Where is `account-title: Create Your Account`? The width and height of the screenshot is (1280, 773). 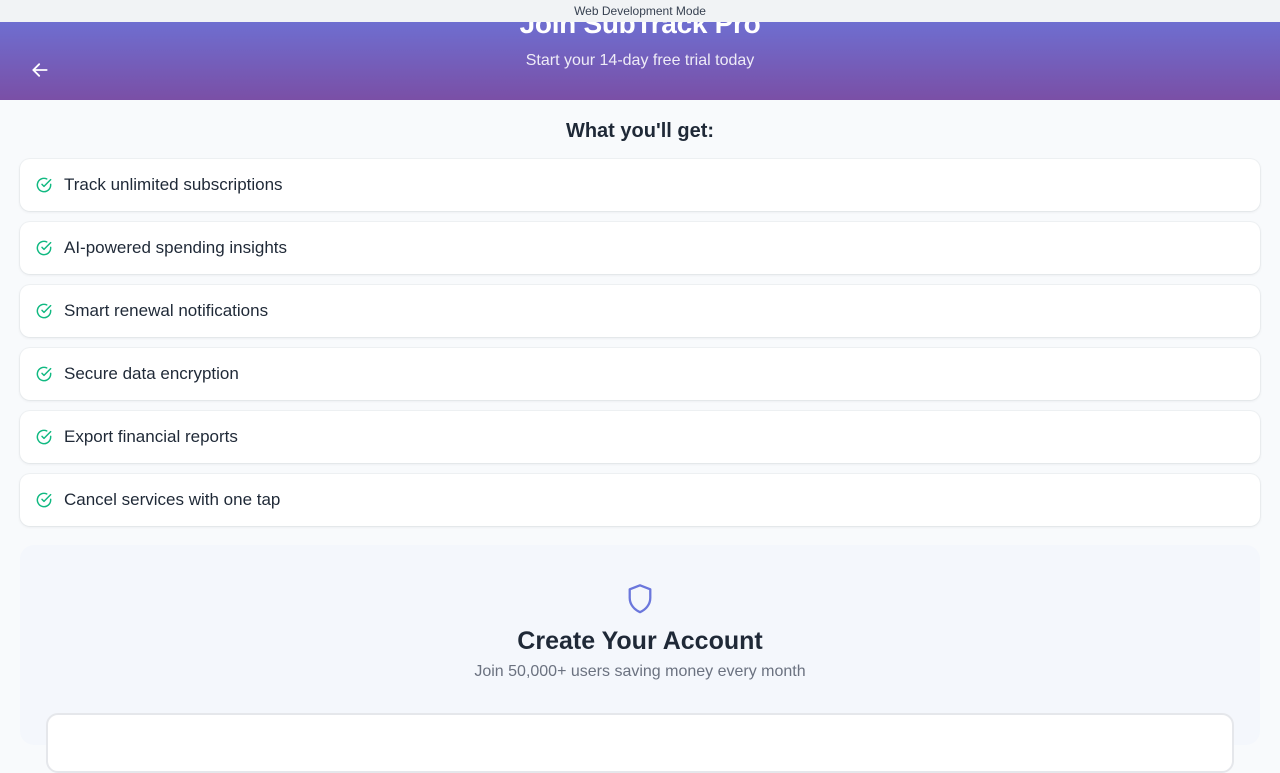
account-title: Create Your Account is located at coordinates (640, 641).